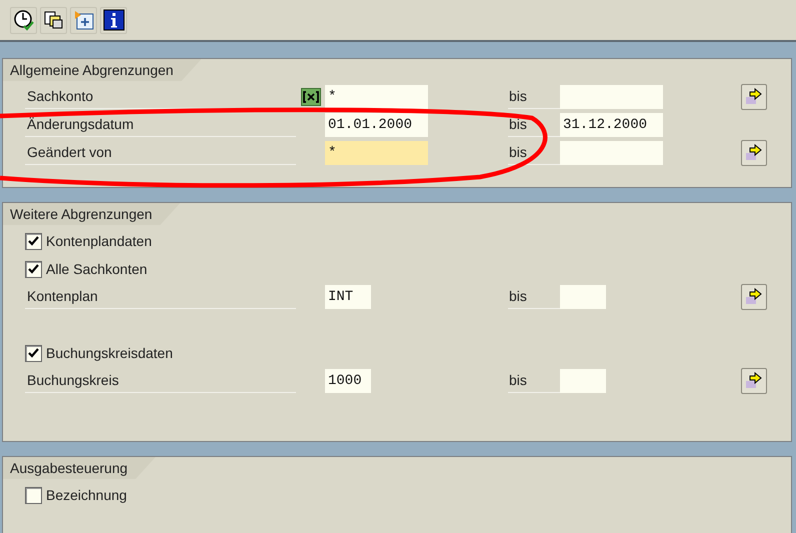 This screenshot has width=796, height=533. Describe the element at coordinates (160, 297) in the screenshot. I see `field-label: Kontenplan` at that location.